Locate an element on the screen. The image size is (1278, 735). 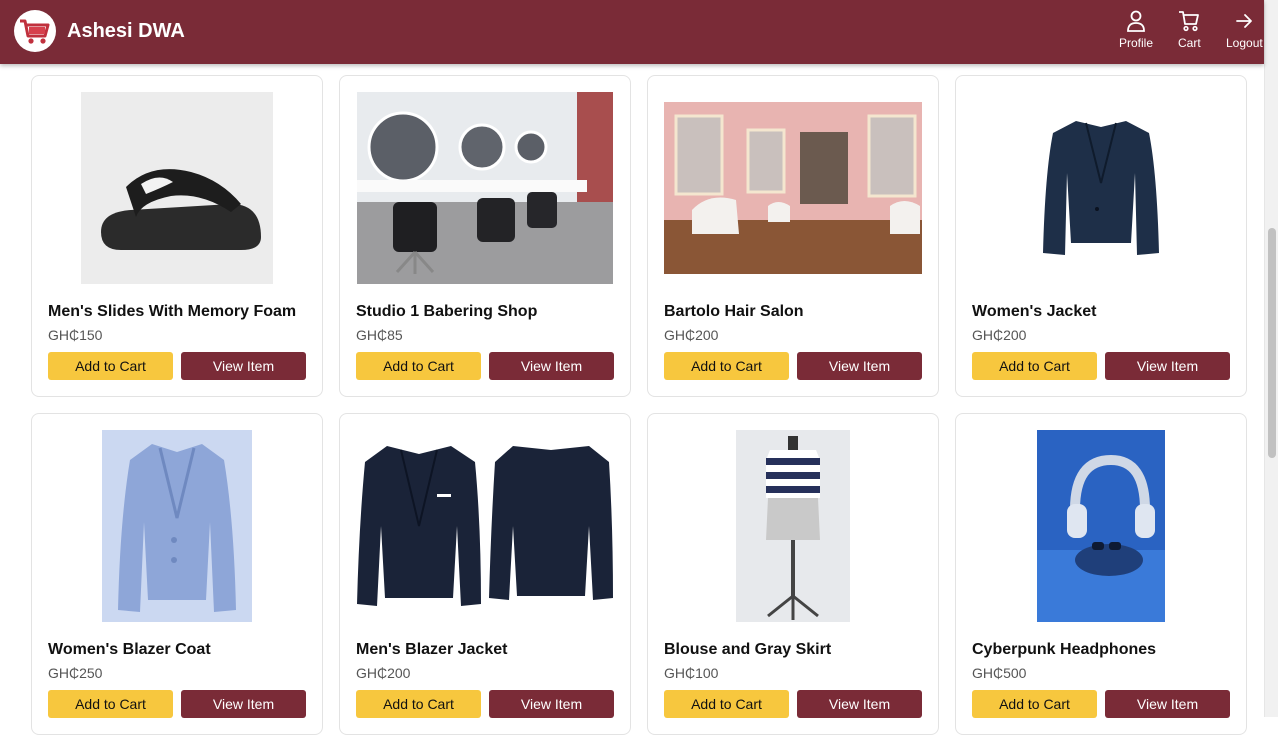
product-price: GH₵100 is located at coordinates (691, 673).